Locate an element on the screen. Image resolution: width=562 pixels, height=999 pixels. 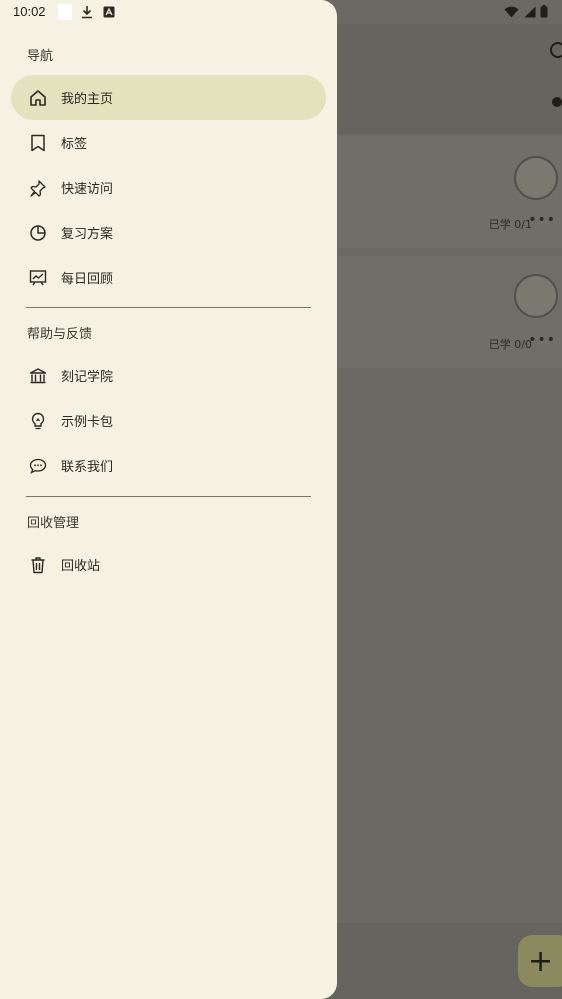
download-icon is located at coordinates (87, 12).